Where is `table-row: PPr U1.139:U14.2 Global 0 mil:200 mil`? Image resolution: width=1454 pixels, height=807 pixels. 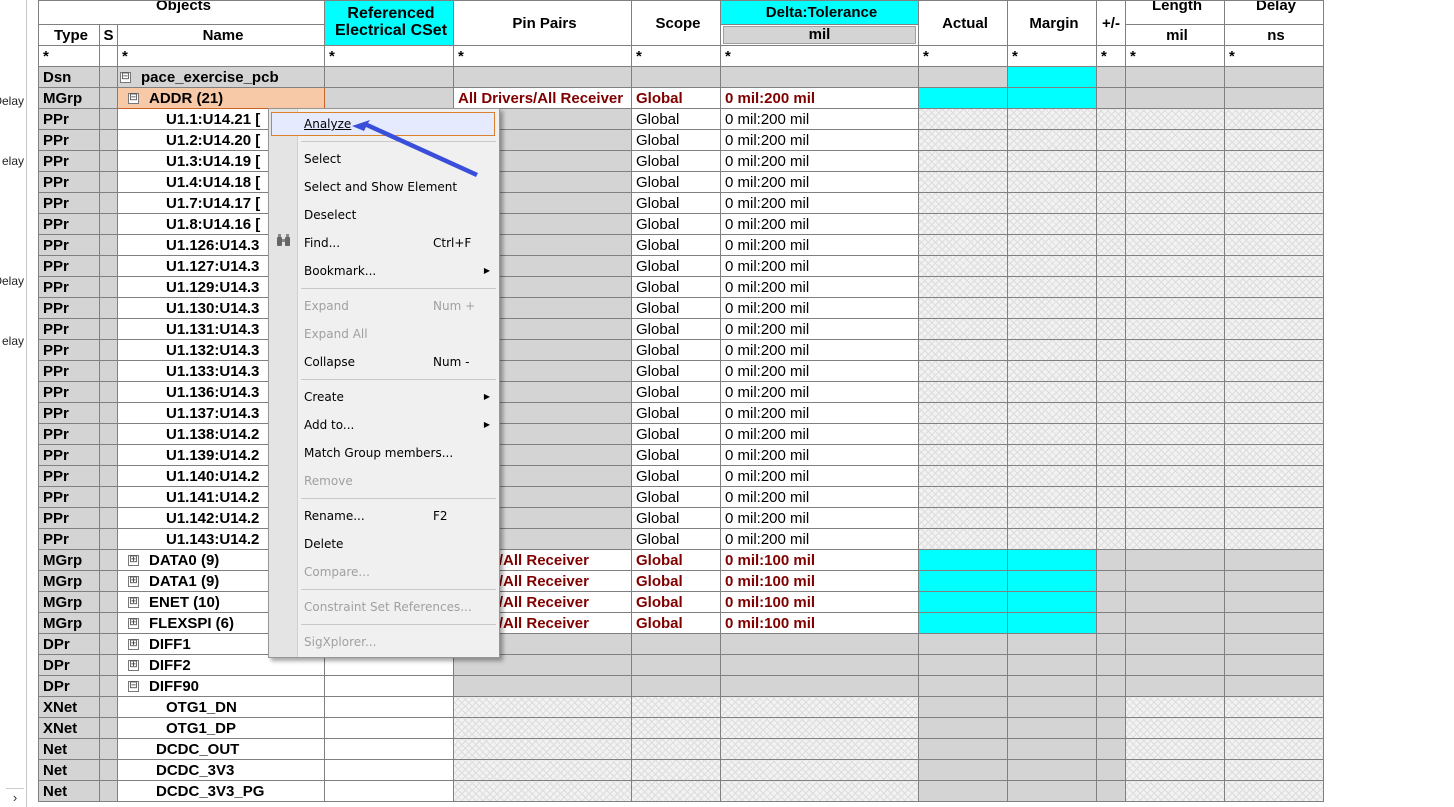
table-row: PPr U1.139:U14.2 Global 0 mil:200 mil is located at coordinates (681, 455).